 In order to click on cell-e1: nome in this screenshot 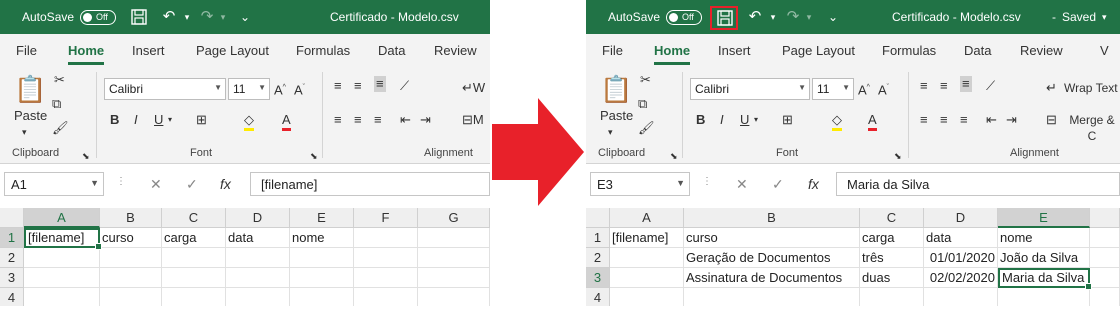, I will do `click(322, 238)`.